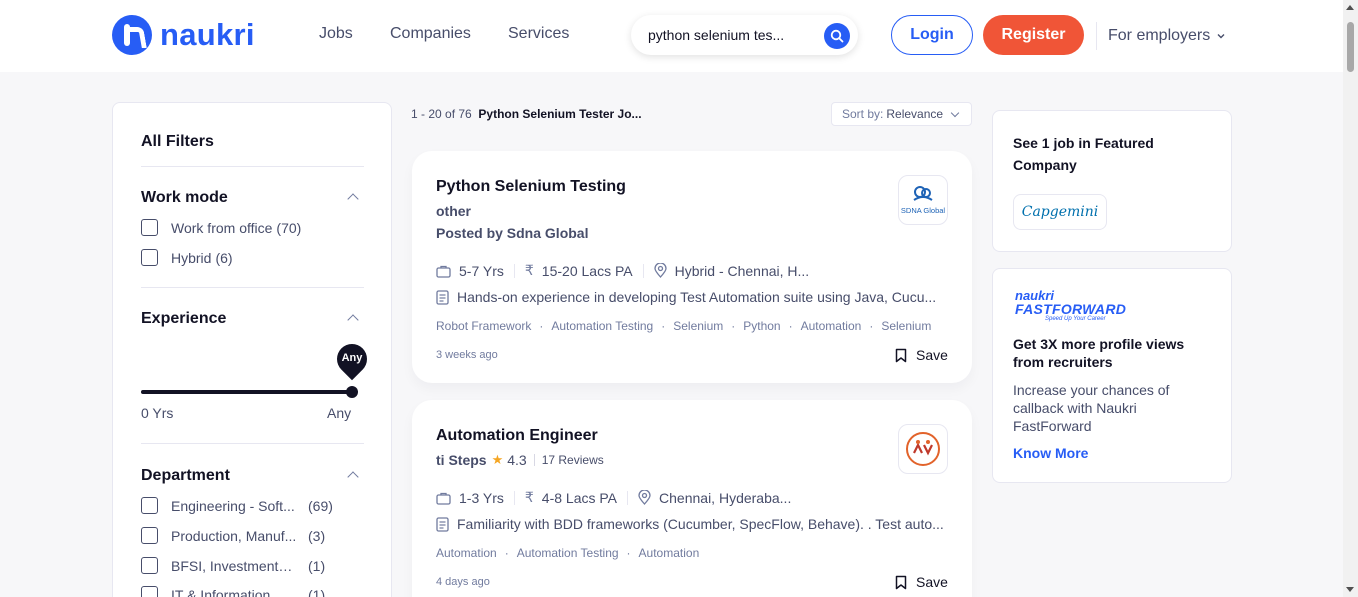  Describe the element at coordinates (184, 318) in the screenshot. I see `experience-title: Experience` at that location.